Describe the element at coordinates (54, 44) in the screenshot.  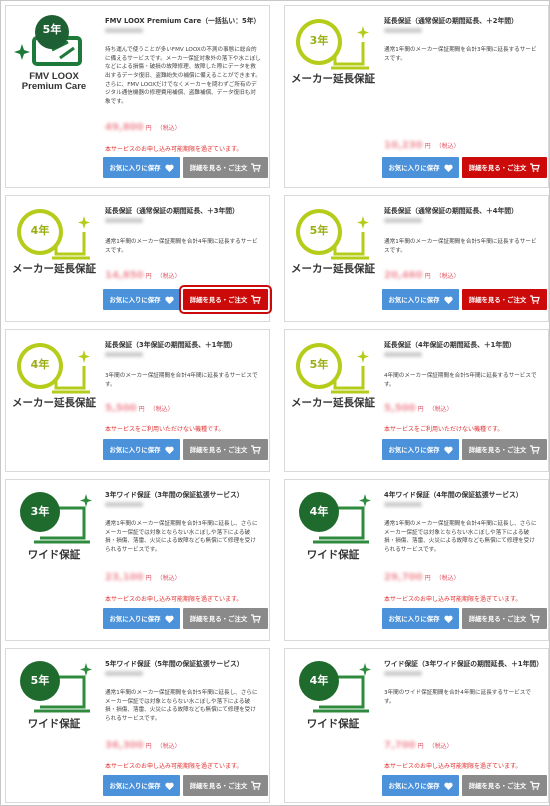
I see `premium-care-icon: 5年` at that location.